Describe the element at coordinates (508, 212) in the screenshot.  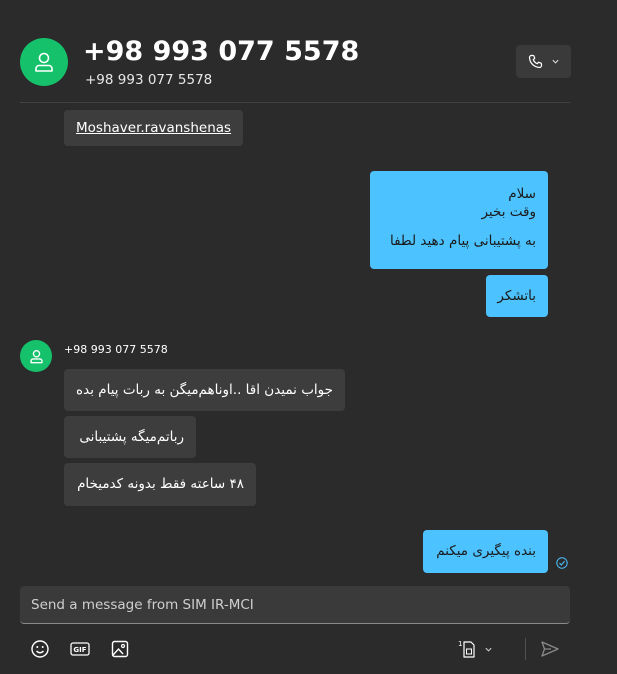
I see `message-line: وقت بخیر` at that location.